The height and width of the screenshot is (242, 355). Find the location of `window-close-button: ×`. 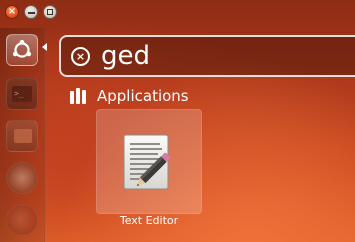

window-close-button: × is located at coordinates (12, 12).